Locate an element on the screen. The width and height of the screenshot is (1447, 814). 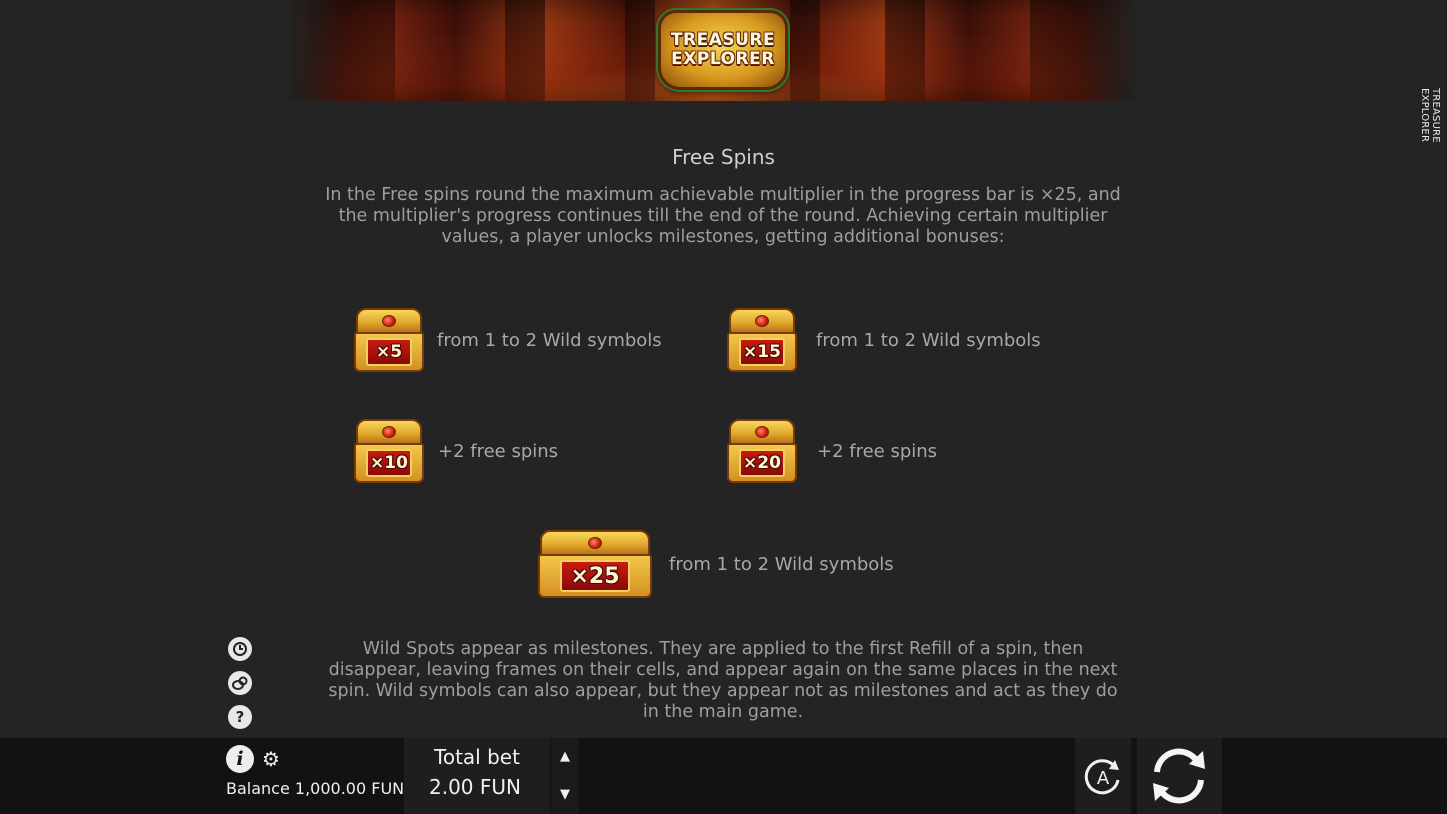
total-bet-label: Total bet is located at coordinates (477, 757).